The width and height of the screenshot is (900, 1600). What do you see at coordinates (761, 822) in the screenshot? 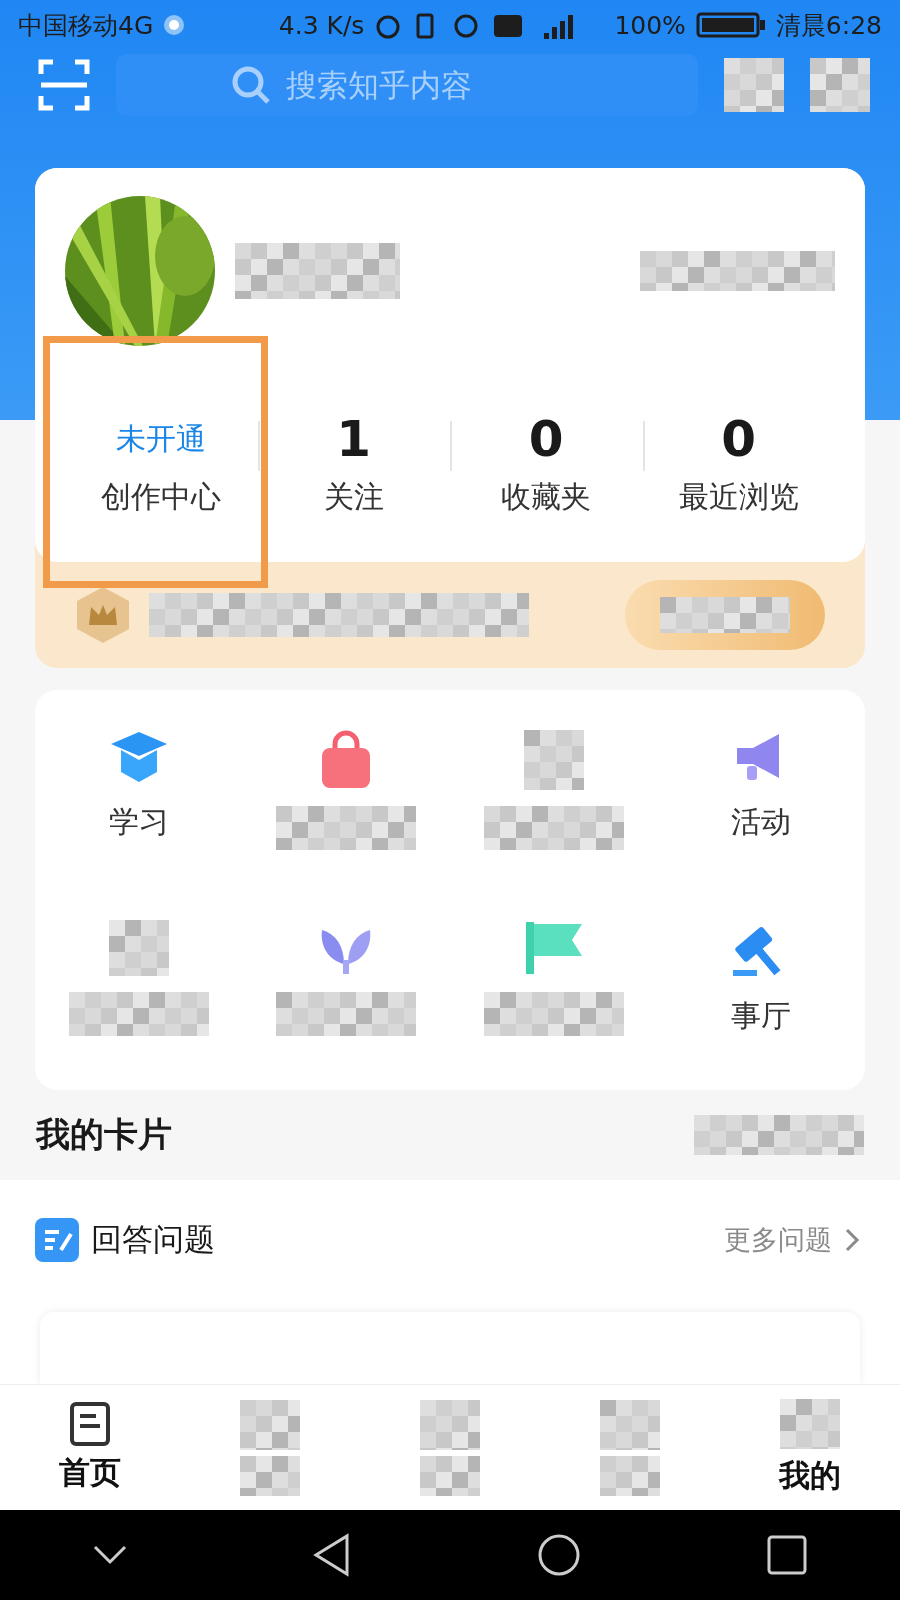
I see `tool-label: 活动` at bounding box center [761, 822].